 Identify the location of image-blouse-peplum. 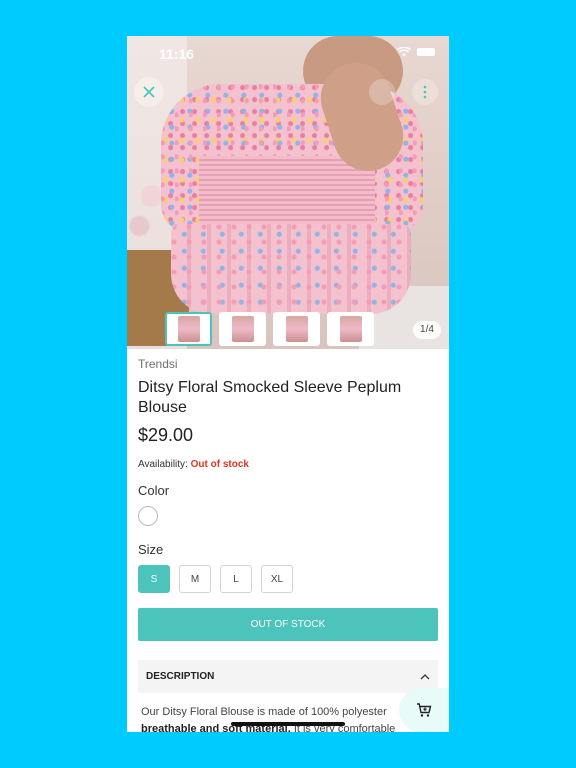
(291, 269).